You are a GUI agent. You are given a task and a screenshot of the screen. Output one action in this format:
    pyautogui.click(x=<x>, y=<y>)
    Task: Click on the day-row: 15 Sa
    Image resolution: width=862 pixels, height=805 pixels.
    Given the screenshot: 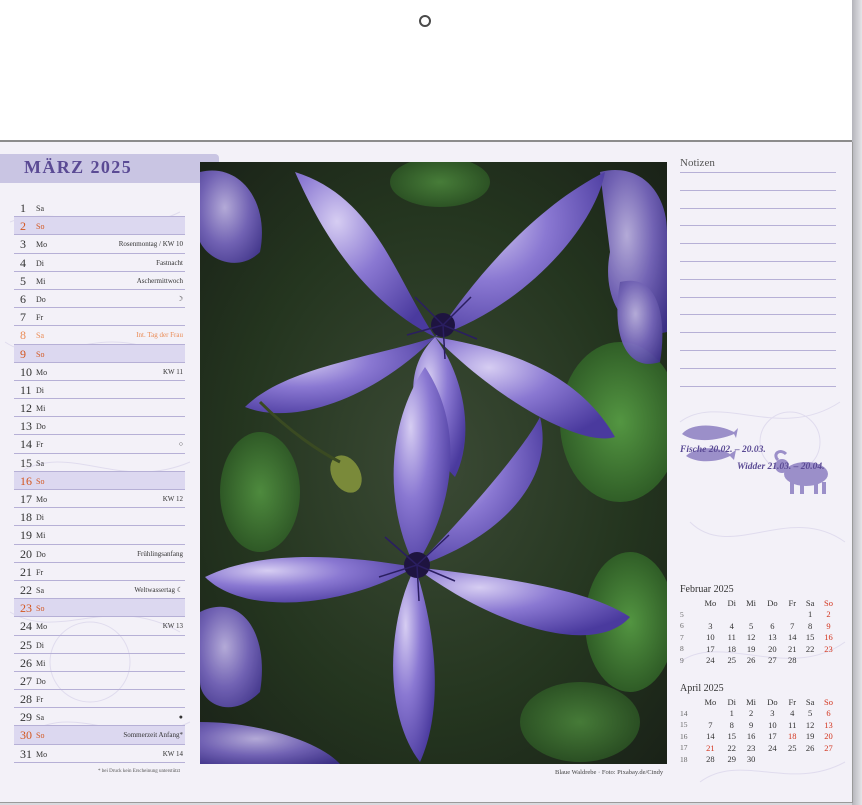 What is the action you would take?
    pyautogui.click(x=99, y=463)
    